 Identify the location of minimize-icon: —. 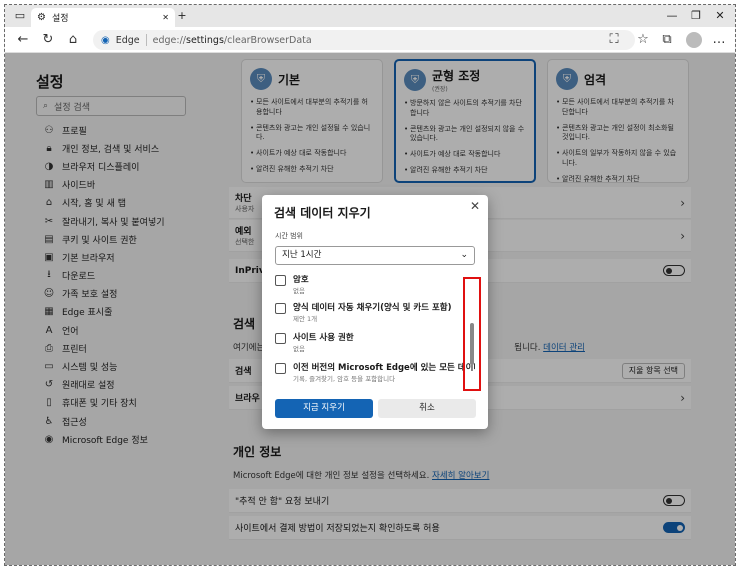
(672, 16).